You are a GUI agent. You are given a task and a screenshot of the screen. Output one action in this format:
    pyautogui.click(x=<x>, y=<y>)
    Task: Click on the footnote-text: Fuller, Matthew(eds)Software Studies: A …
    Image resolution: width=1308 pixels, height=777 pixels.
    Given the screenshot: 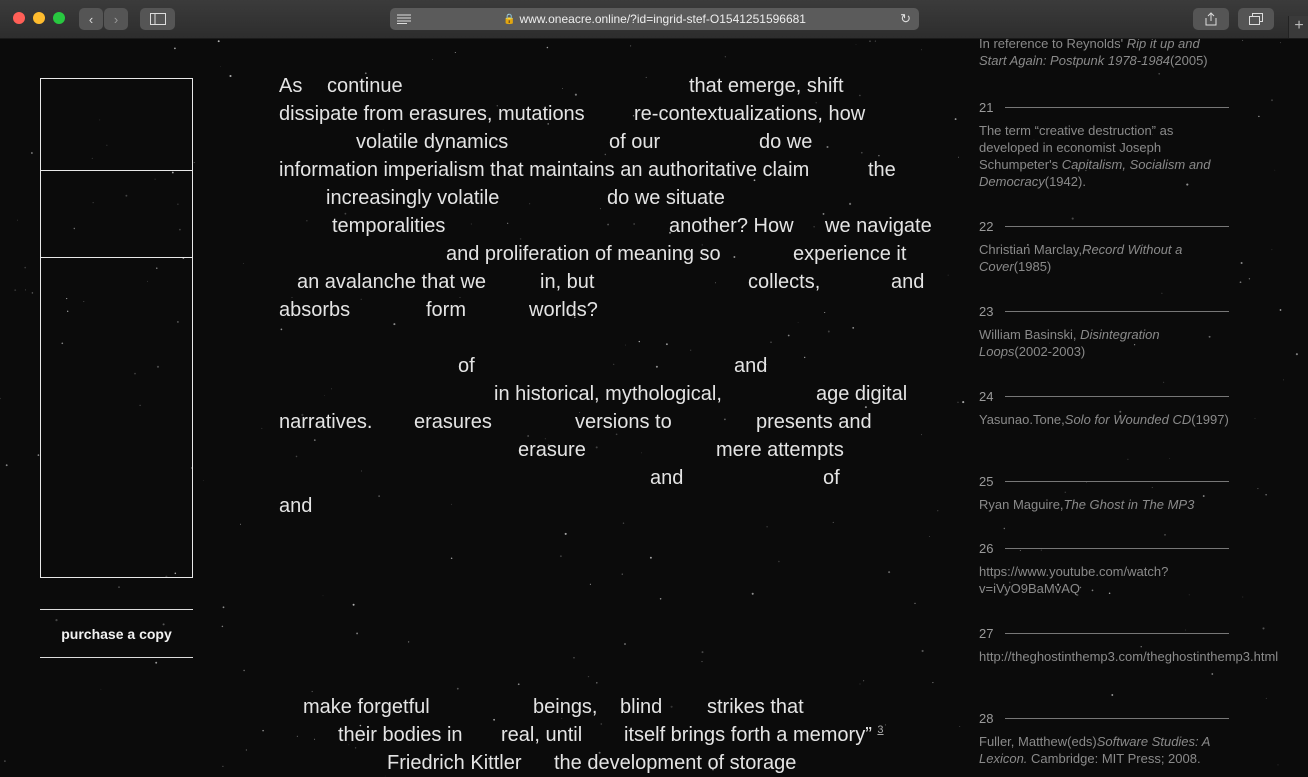 What is the action you would take?
    pyautogui.click(x=1104, y=750)
    